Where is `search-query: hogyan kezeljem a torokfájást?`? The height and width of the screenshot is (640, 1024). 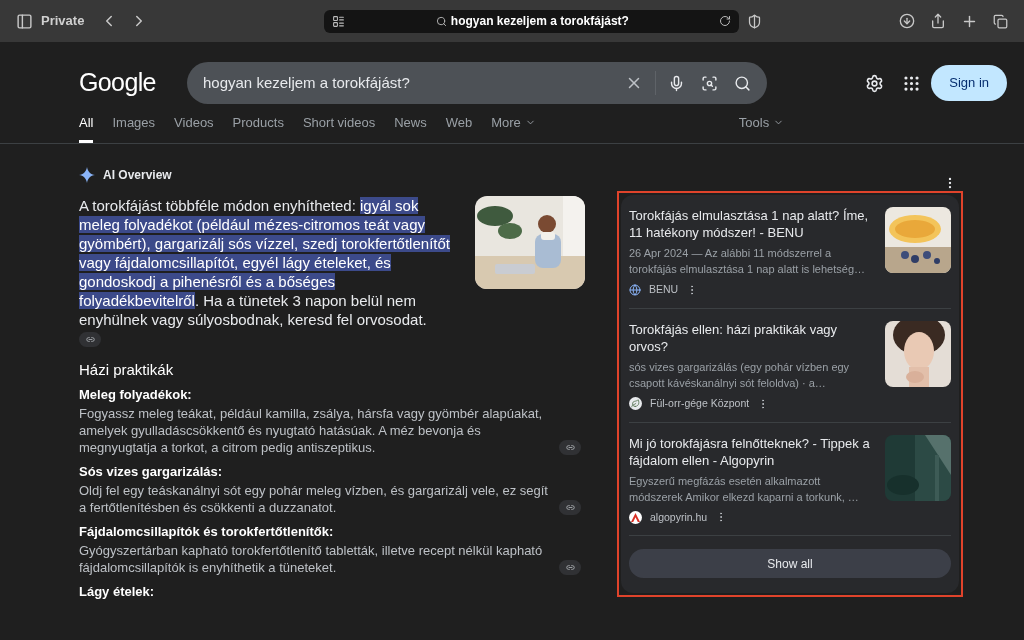 search-query: hogyan kezeljem a torokfájást? is located at coordinates (307, 82).